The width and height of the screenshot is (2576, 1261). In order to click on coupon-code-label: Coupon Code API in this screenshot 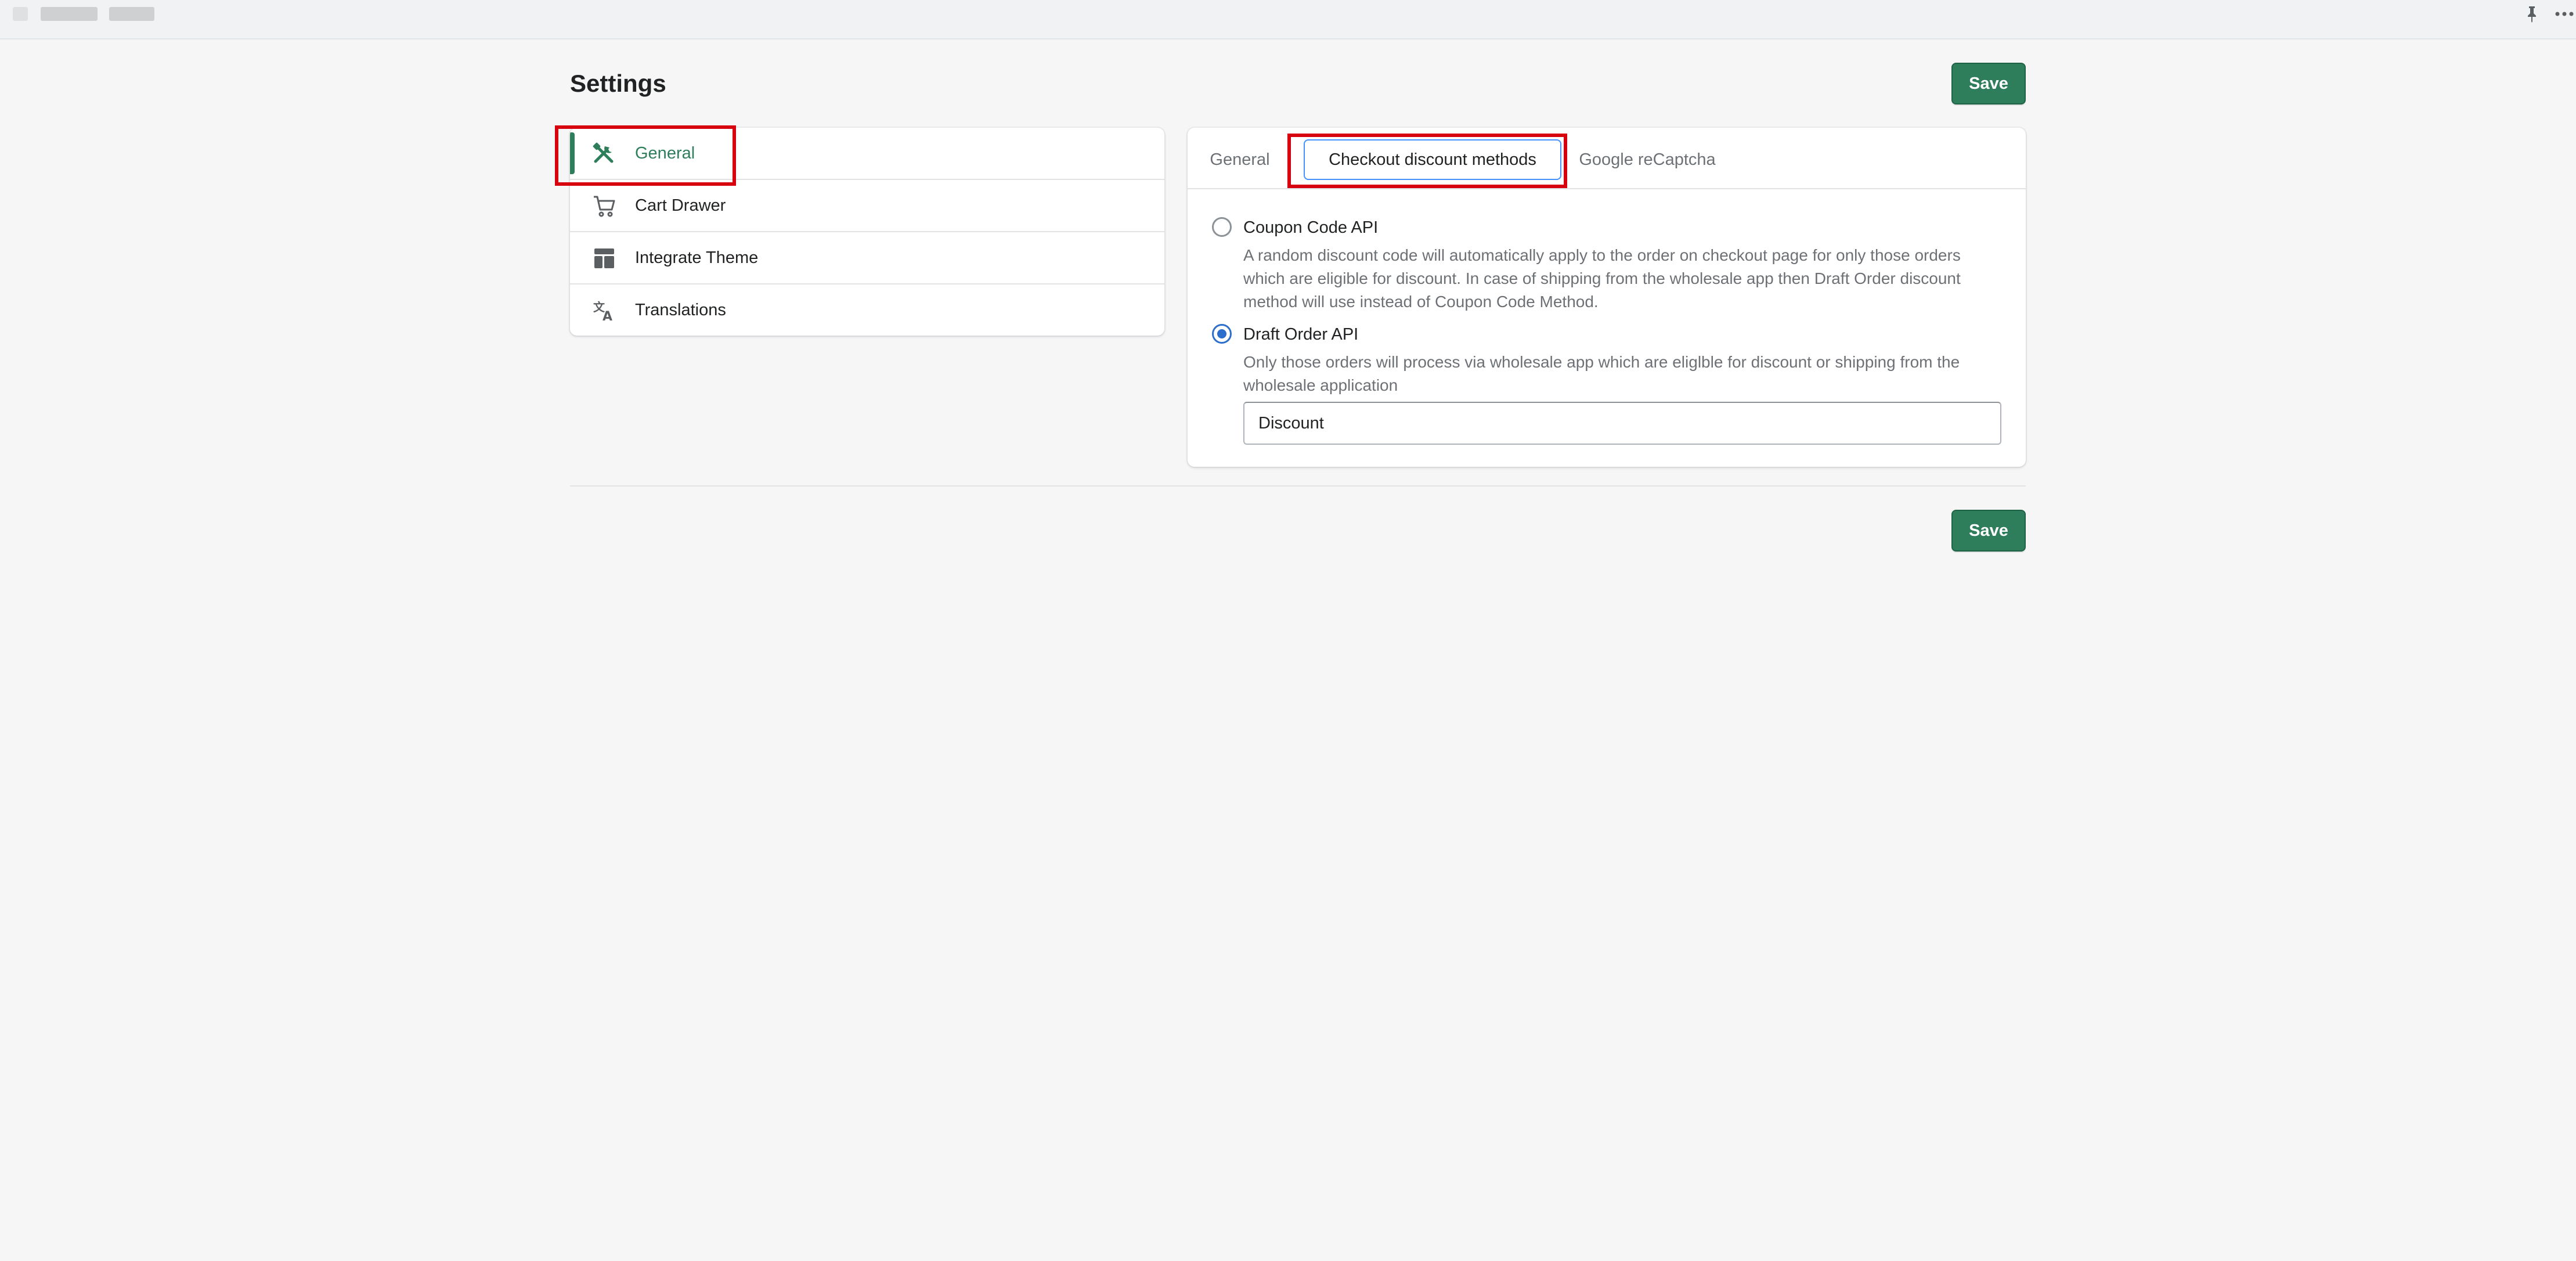, I will do `click(1311, 227)`.